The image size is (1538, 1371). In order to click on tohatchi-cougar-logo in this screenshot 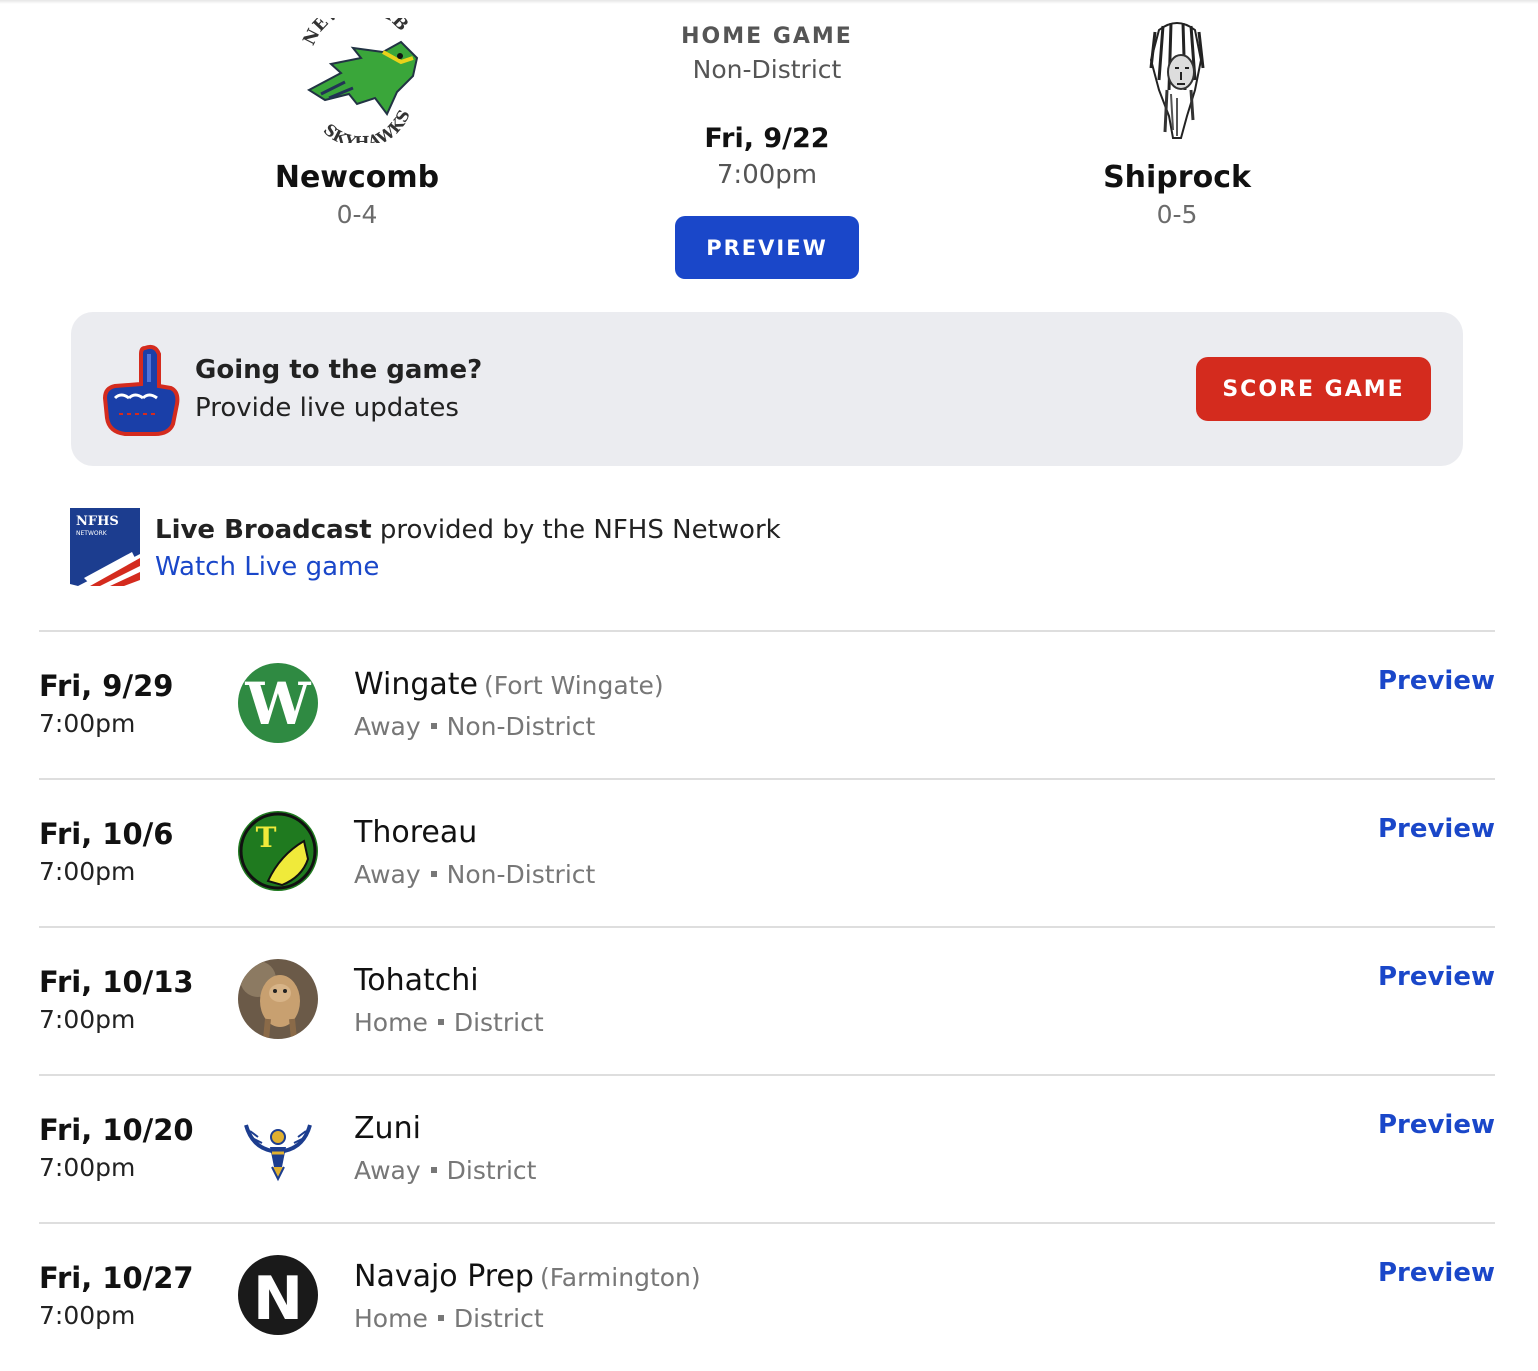, I will do `click(278, 999)`.